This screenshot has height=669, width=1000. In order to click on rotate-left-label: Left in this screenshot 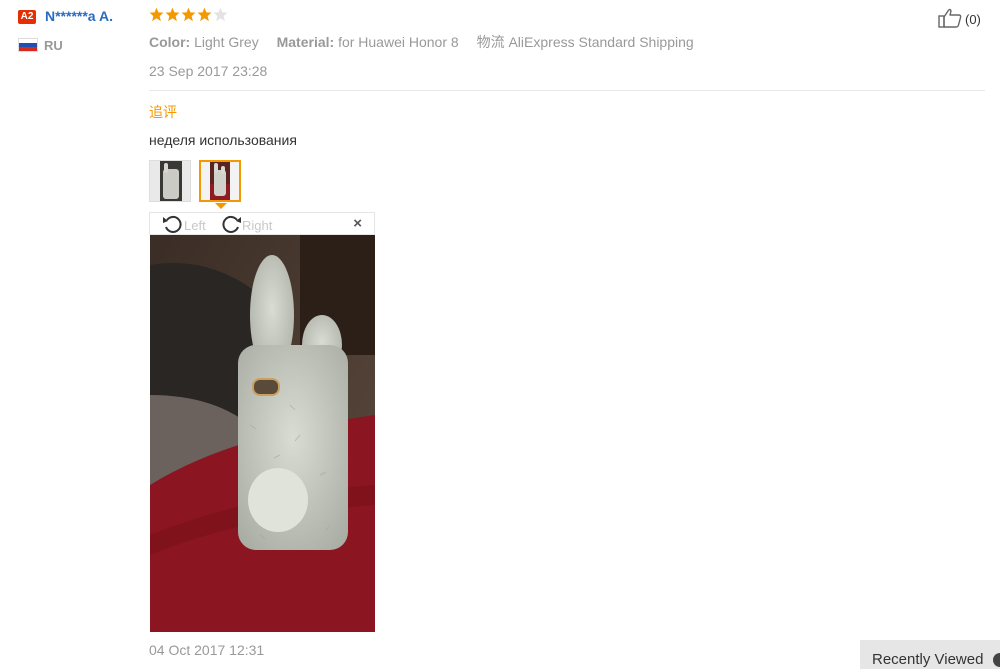, I will do `click(195, 225)`.